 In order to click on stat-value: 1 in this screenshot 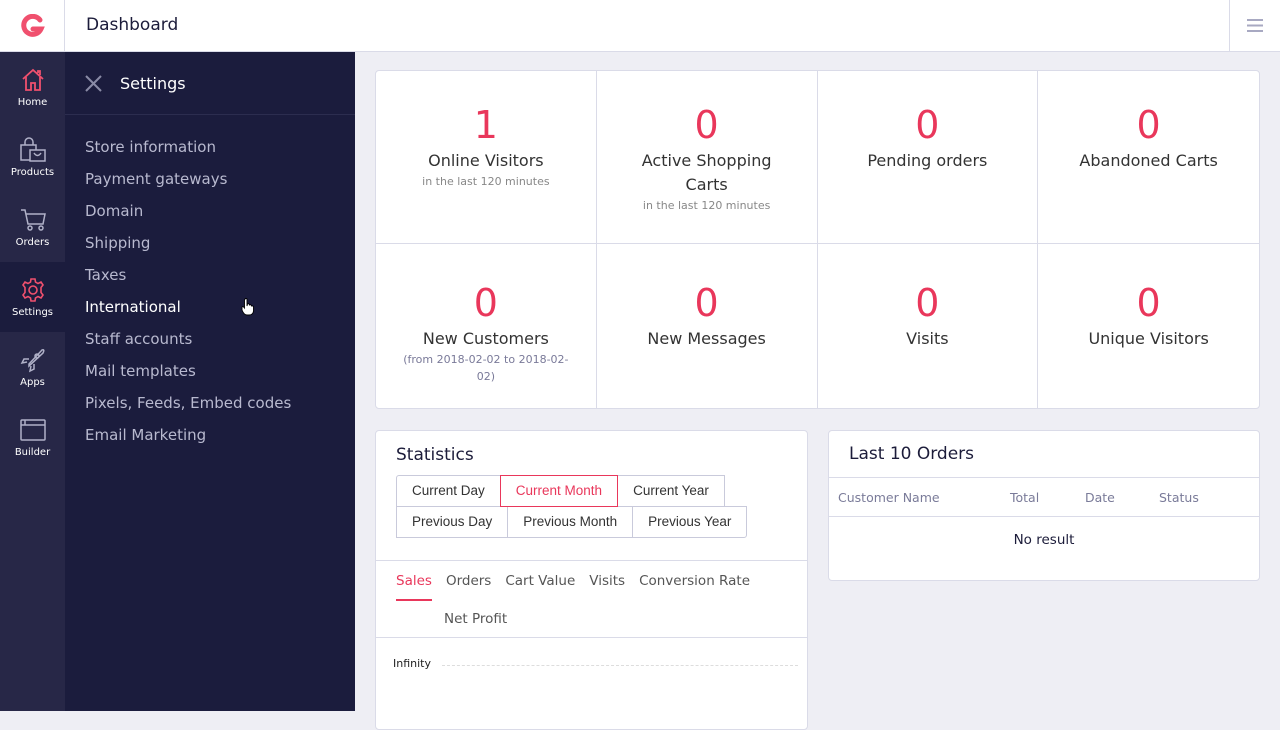, I will do `click(485, 125)`.